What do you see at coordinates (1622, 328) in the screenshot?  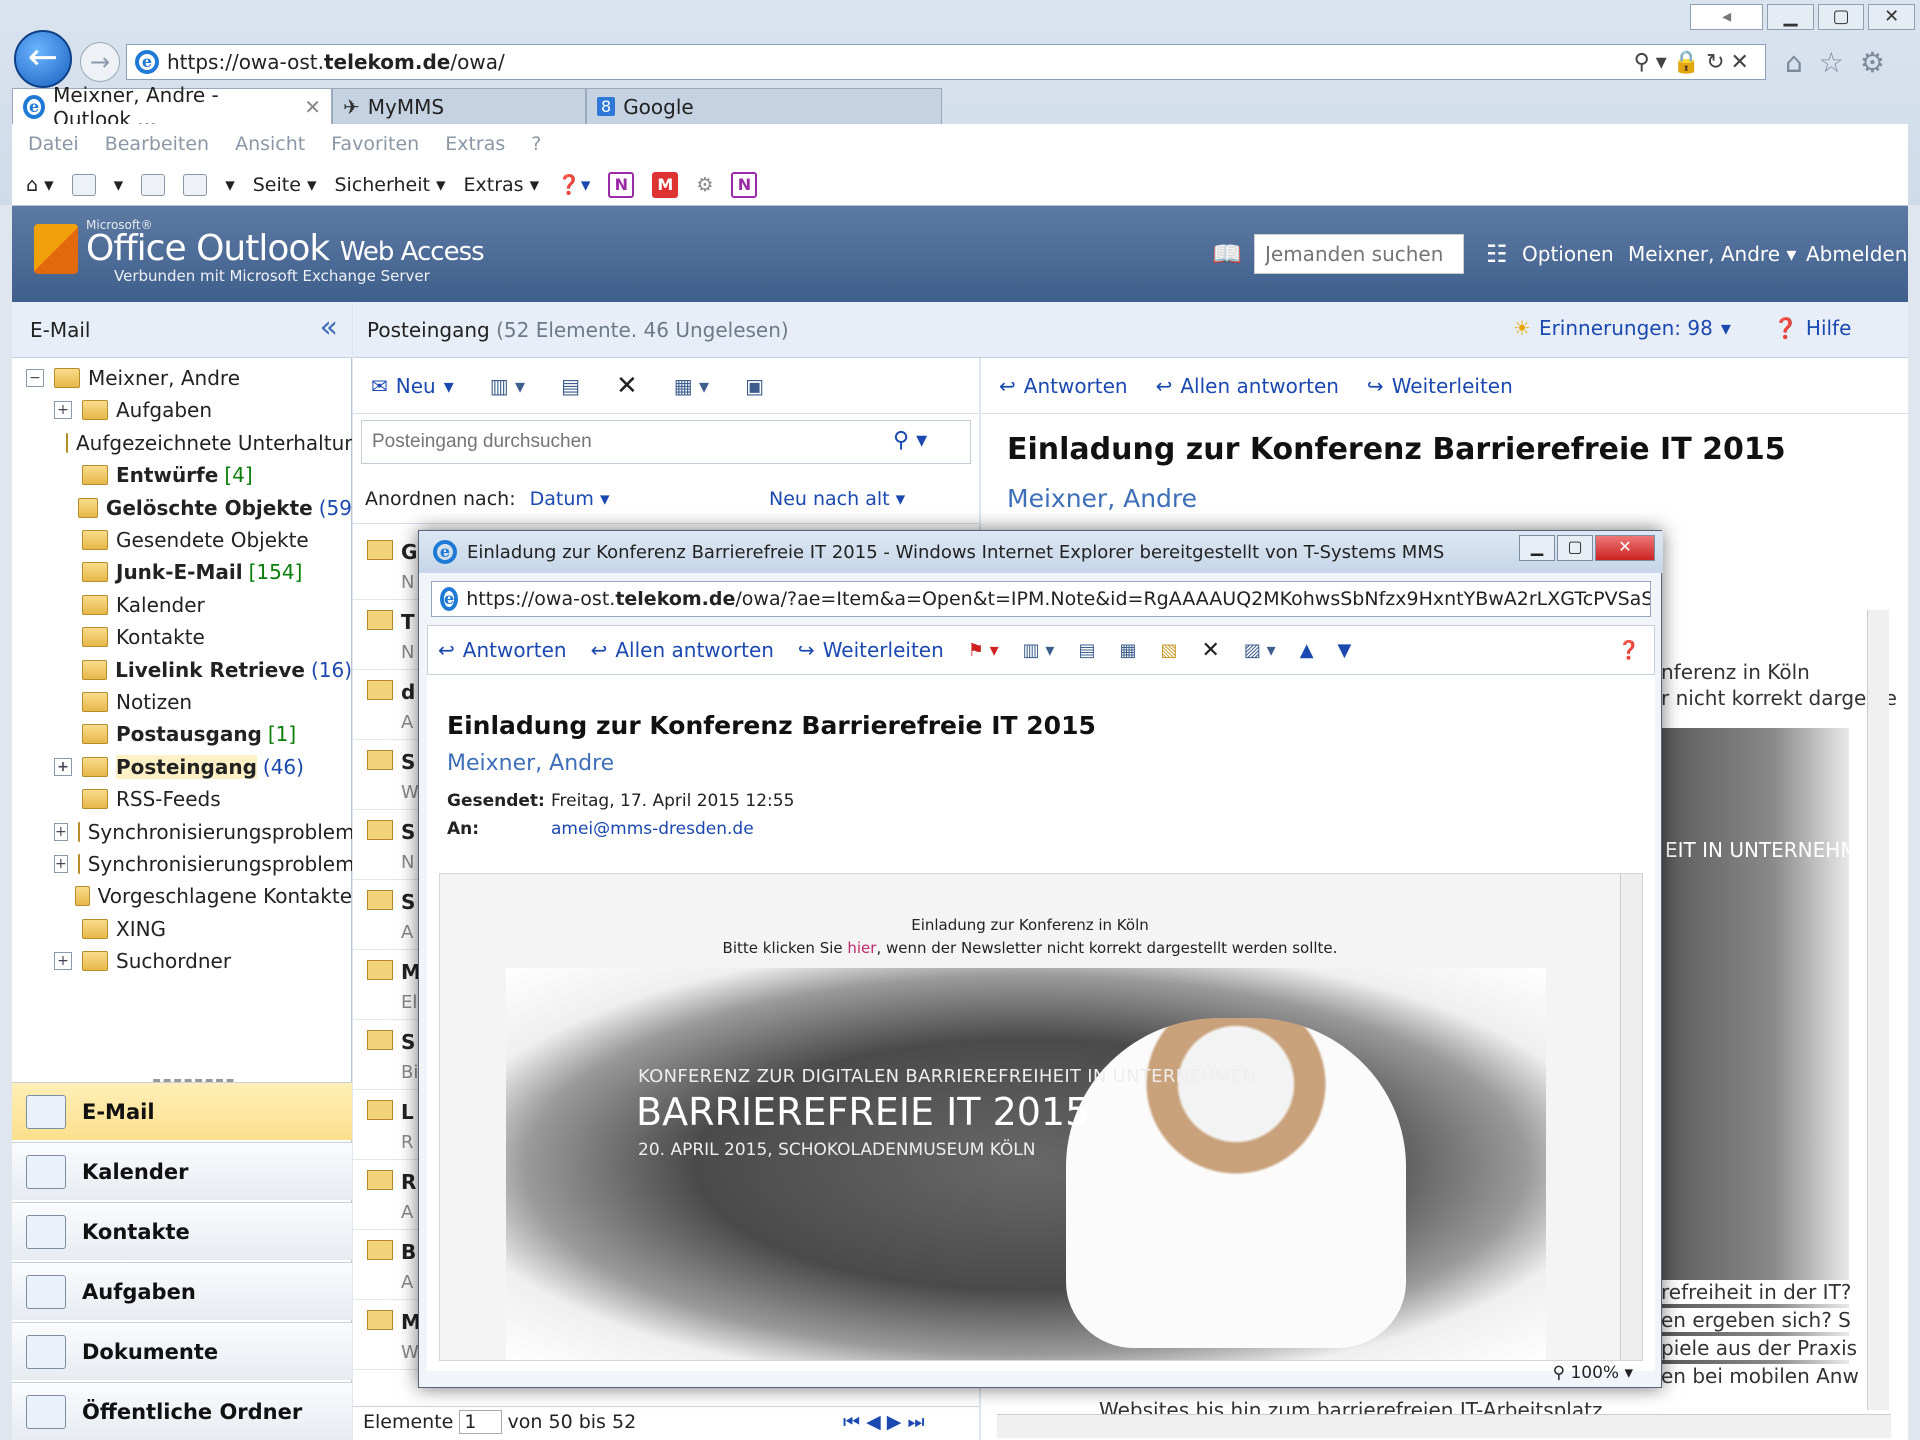 I see `reminders-button: ☀ Erinnerungen: 98 ▾` at bounding box center [1622, 328].